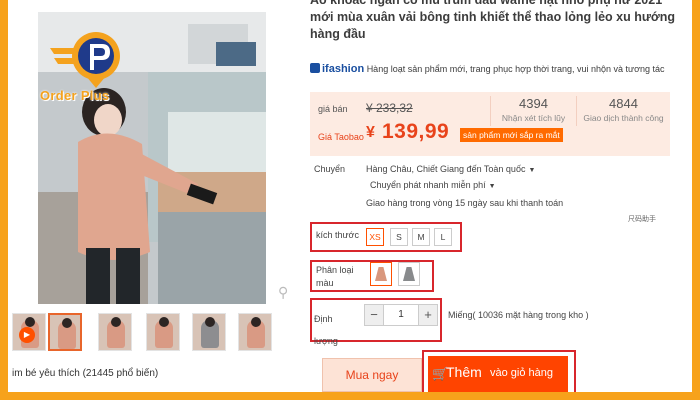  What do you see at coordinates (642, 219) in the screenshot?
I see `size-chart-link: 尺码助手` at bounding box center [642, 219].